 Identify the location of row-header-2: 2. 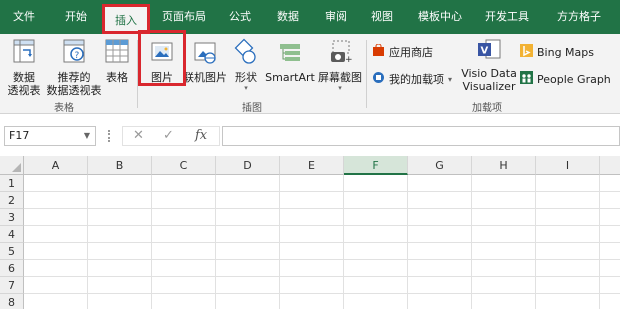
(12, 200).